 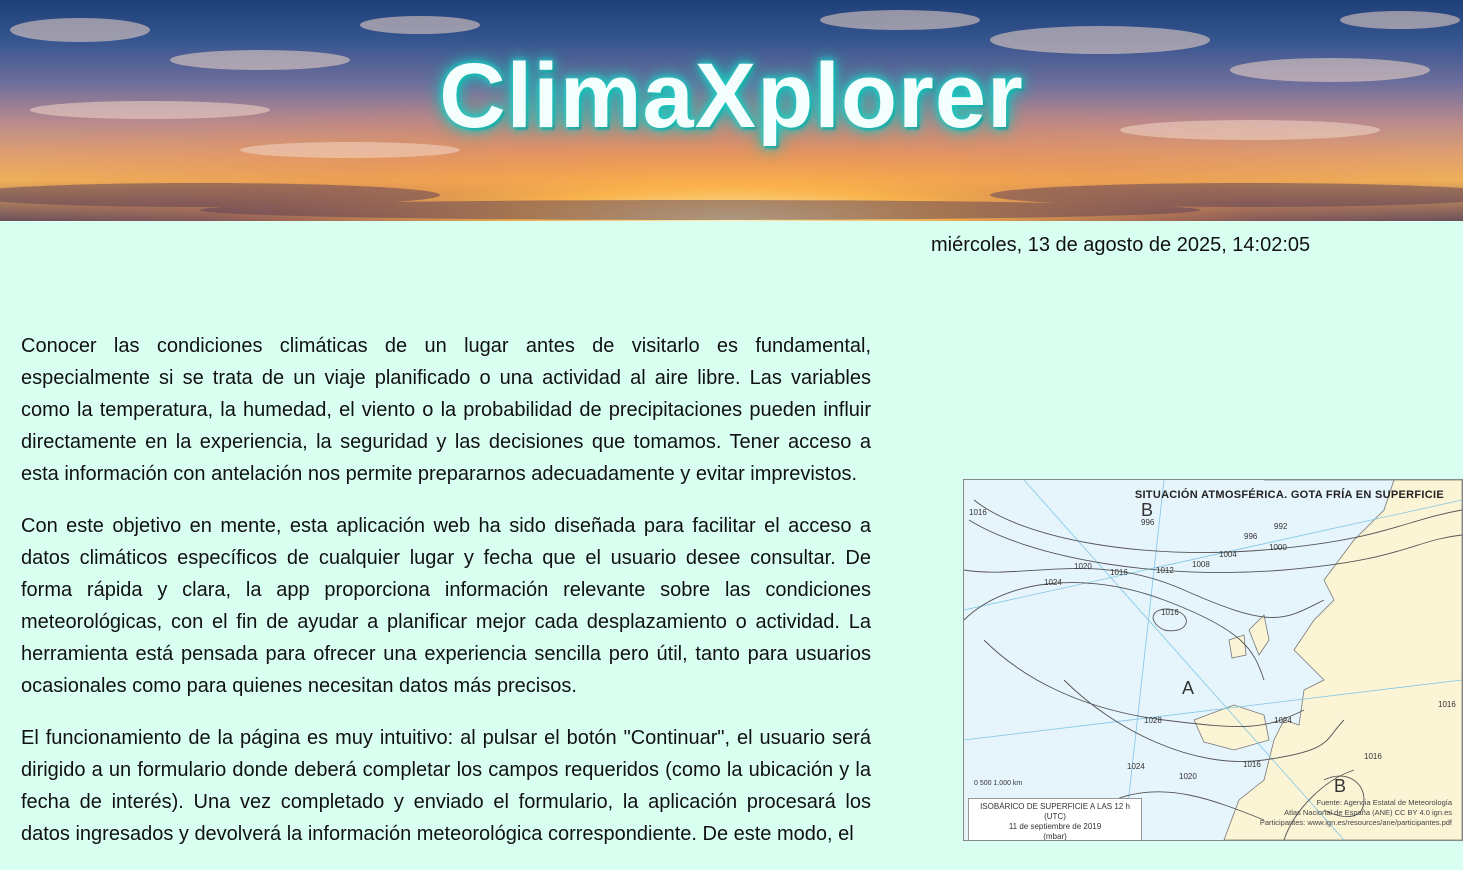 What do you see at coordinates (1055, 826) in the screenshot?
I see `map-caption-line: 11 de septiembre de 2019` at bounding box center [1055, 826].